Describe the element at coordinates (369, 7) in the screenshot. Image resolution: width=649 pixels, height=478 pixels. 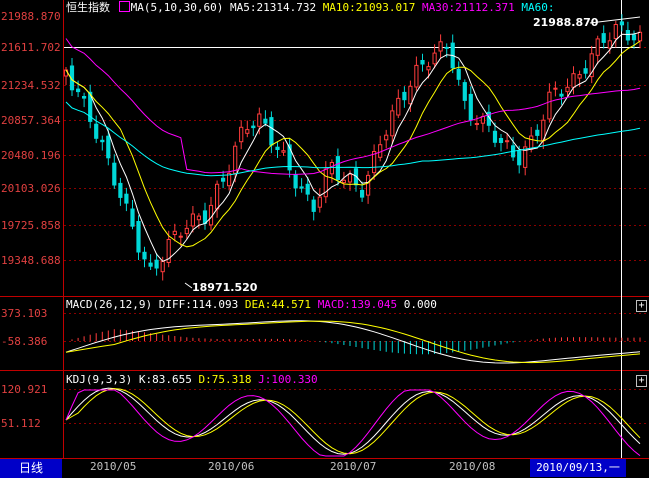
I see `ma10-value: MA10:21093.017` at that location.